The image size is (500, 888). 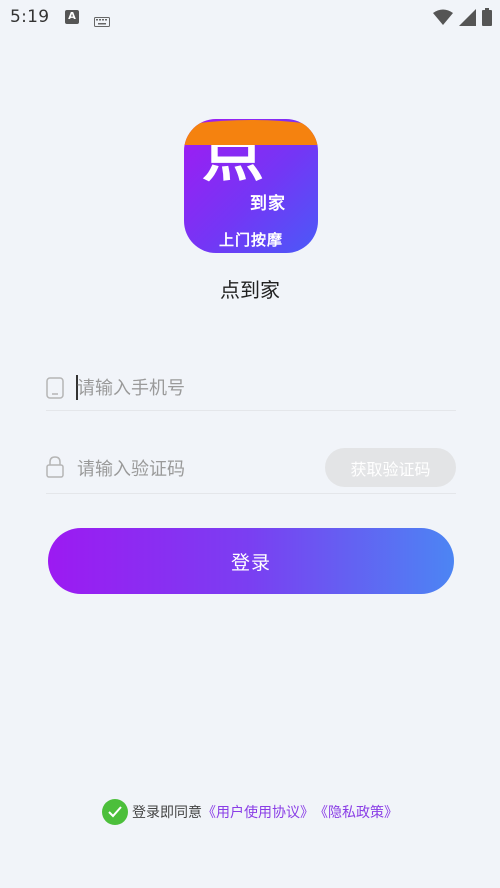 I want to click on privacy-policy-link: 《隐私政策》, so click(x=356, y=812).